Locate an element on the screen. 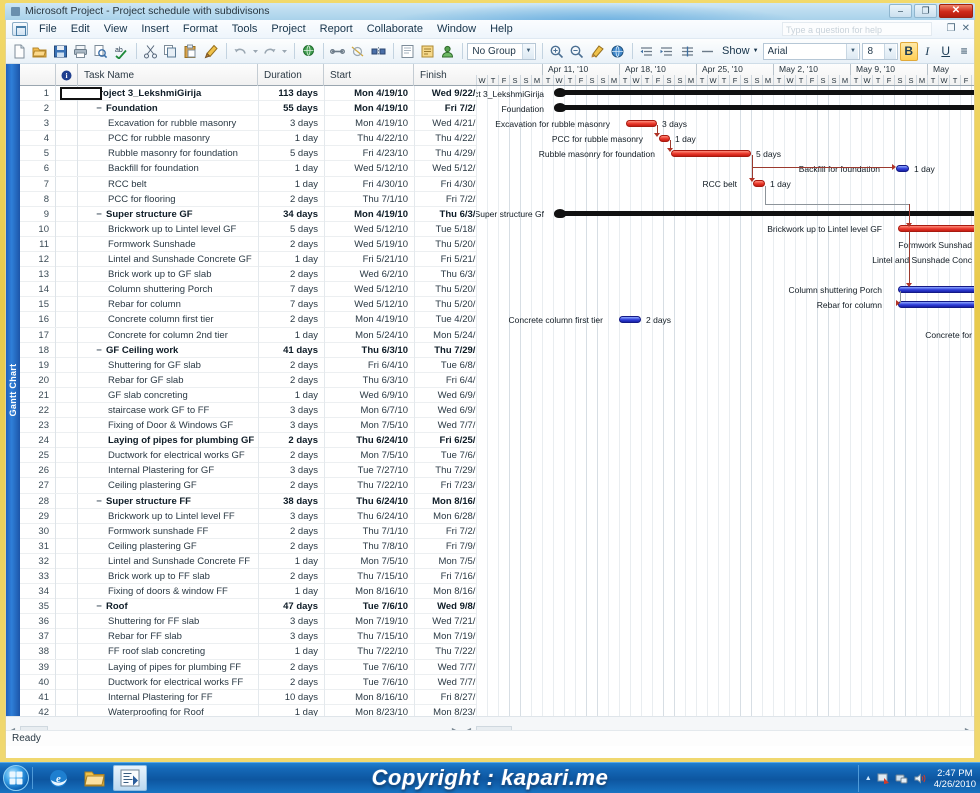 The height and width of the screenshot is (793, 980). row-id-cell: 30 is located at coordinates (38, 531).